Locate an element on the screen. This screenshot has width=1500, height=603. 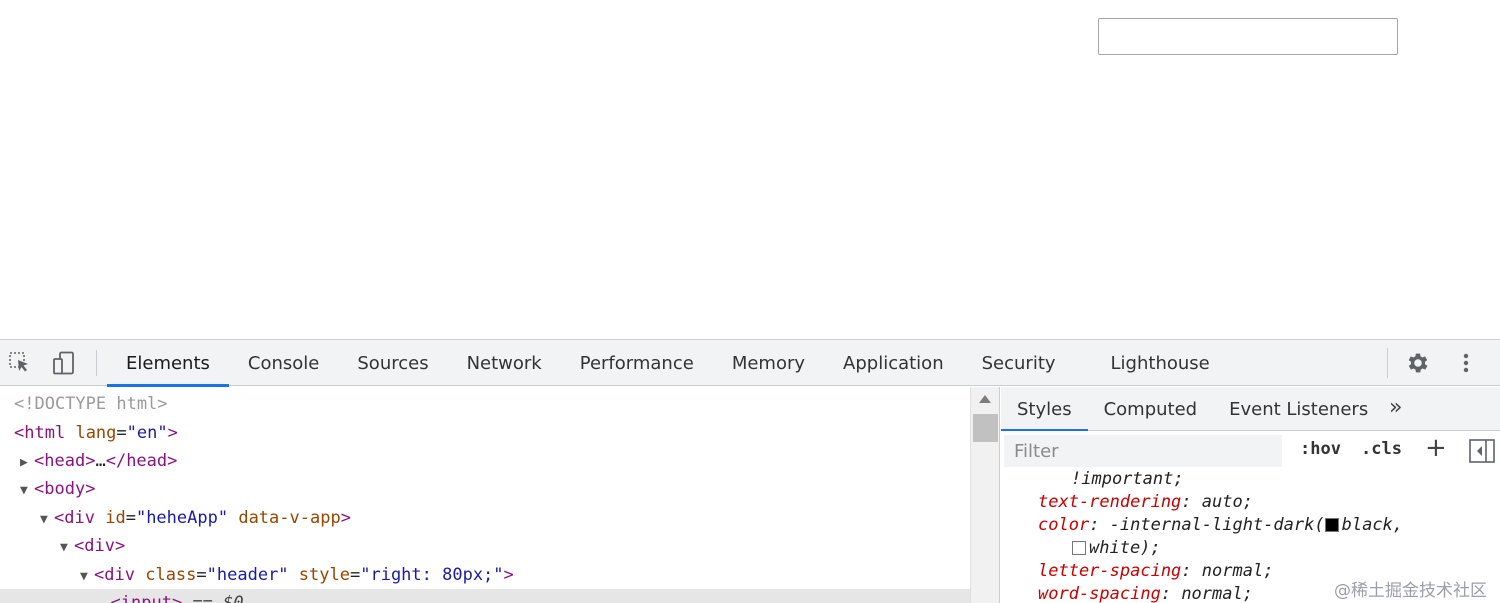
attr-value: "header" is located at coordinates (247, 575).